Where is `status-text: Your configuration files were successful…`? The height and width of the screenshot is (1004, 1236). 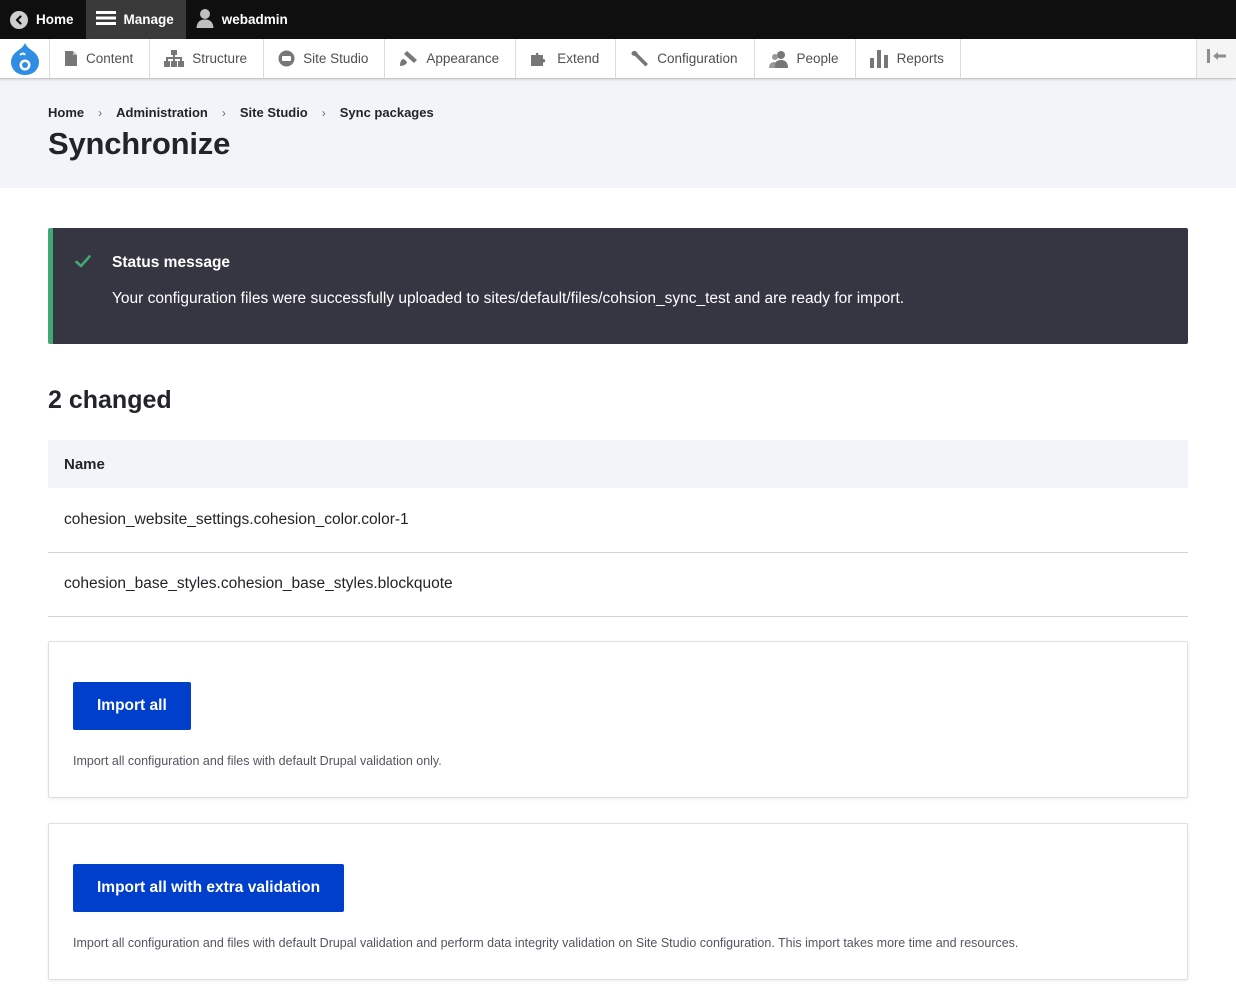
status-text: Your configuration files were successful… is located at coordinates (508, 298).